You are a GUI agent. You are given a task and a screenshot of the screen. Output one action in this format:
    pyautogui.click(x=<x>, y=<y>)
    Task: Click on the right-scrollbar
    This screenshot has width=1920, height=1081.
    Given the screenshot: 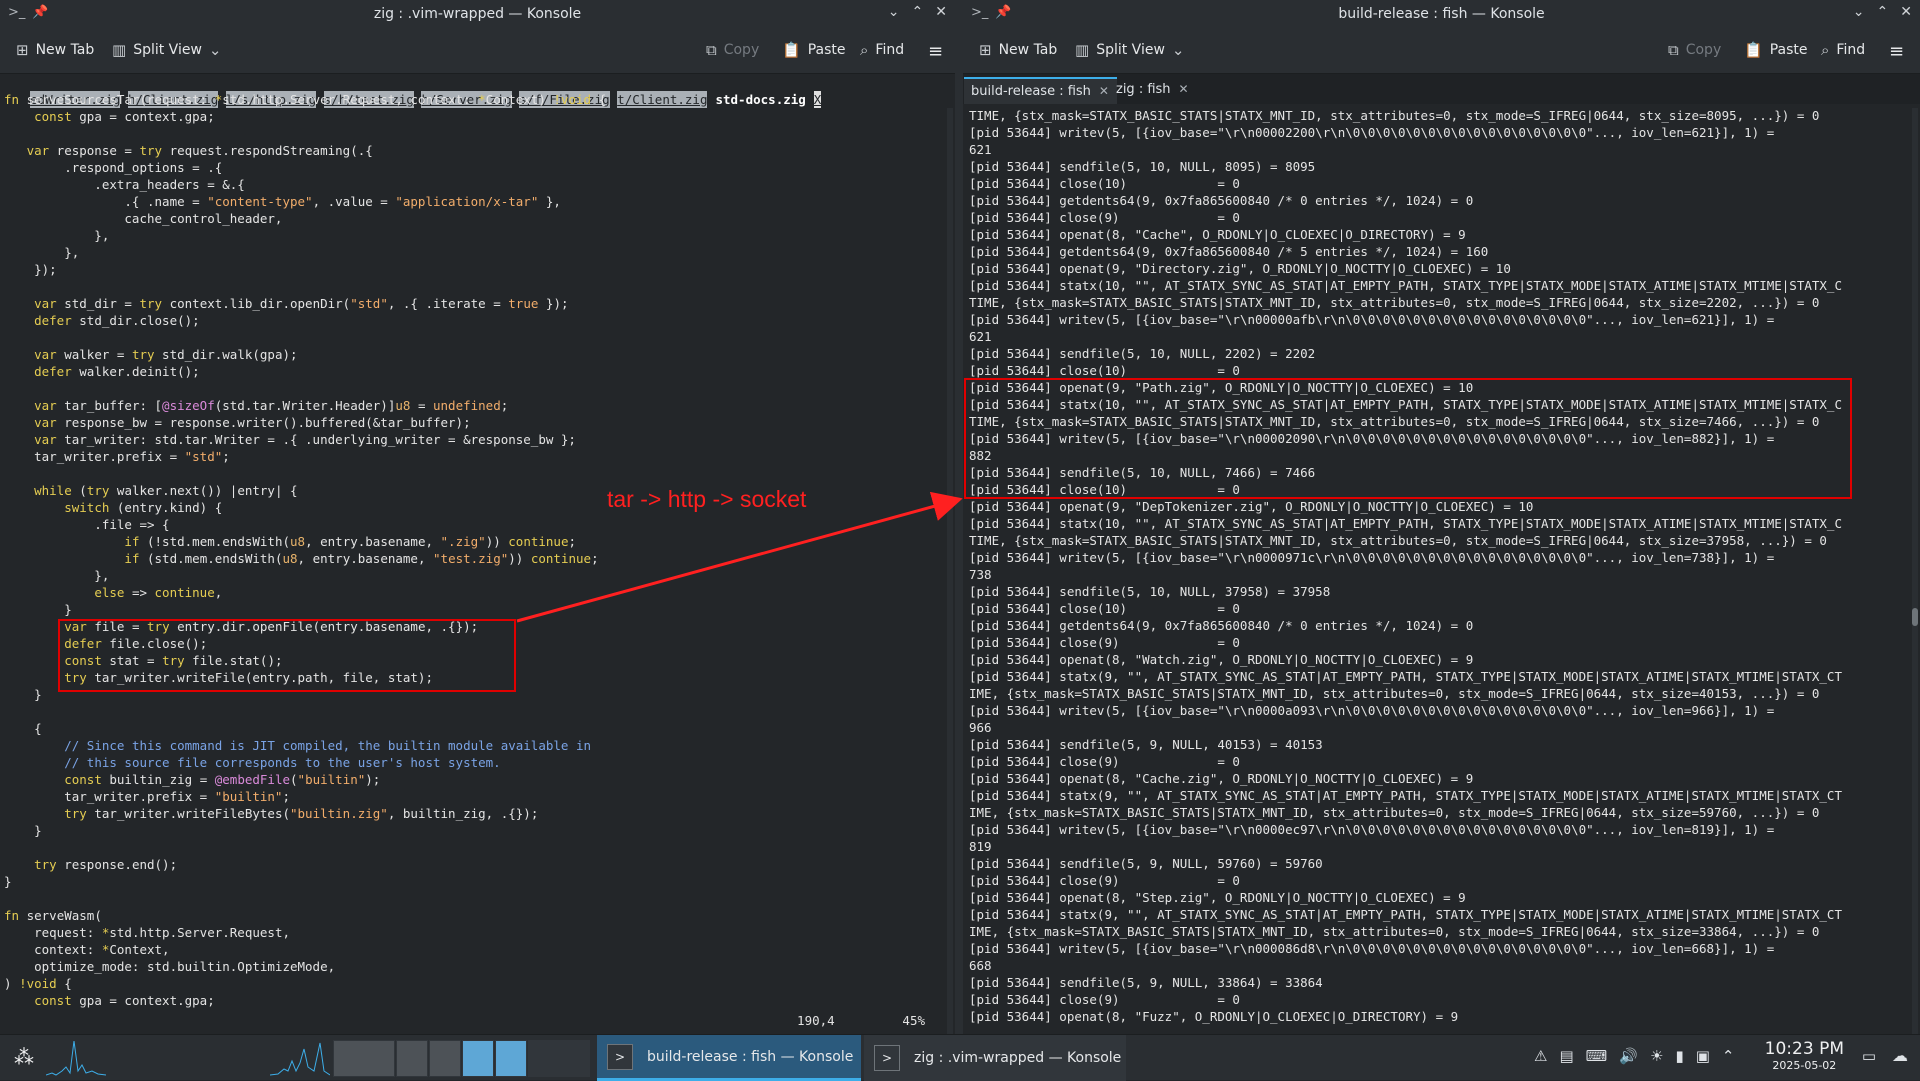 What is the action you would take?
    pyautogui.click(x=1915, y=571)
    